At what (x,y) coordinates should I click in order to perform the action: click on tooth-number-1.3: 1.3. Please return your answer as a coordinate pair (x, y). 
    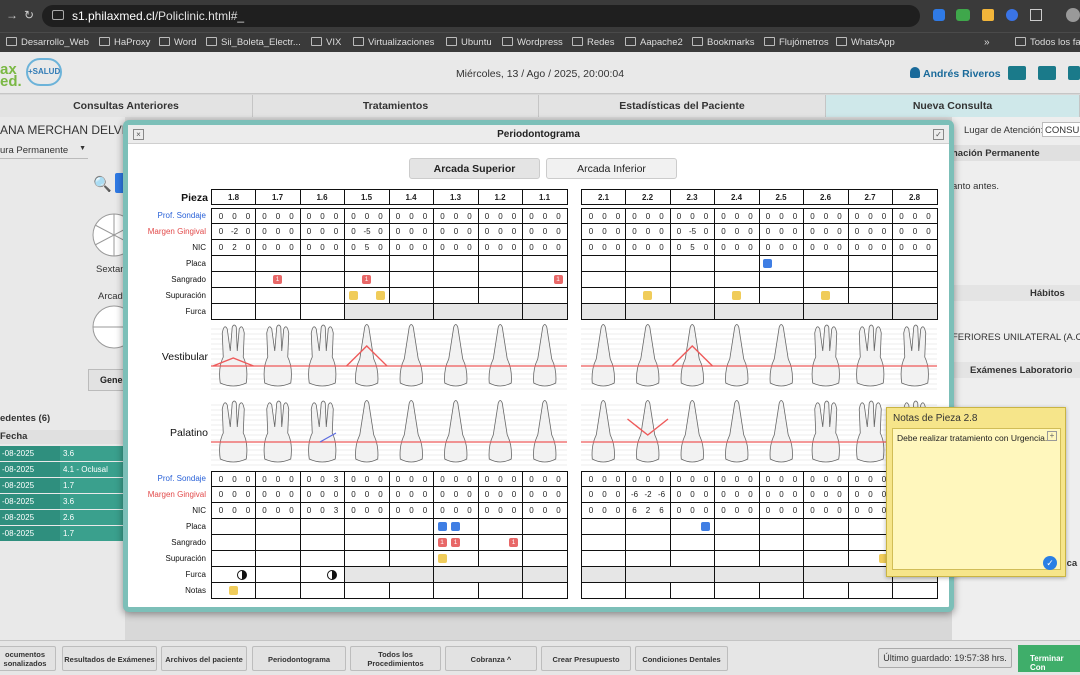
    Looking at the image, I should click on (456, 197).